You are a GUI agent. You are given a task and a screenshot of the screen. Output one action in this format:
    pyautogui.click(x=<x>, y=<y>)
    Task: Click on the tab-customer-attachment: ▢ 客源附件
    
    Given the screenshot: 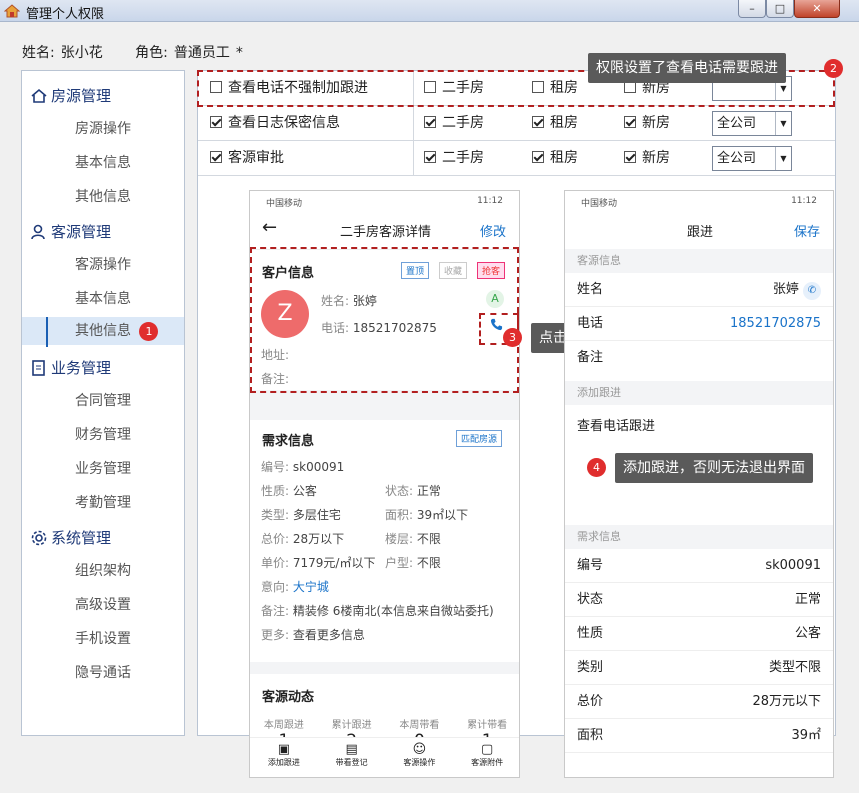 What is the action you would take?
    pyautogui.click(x=486, y=757)
    